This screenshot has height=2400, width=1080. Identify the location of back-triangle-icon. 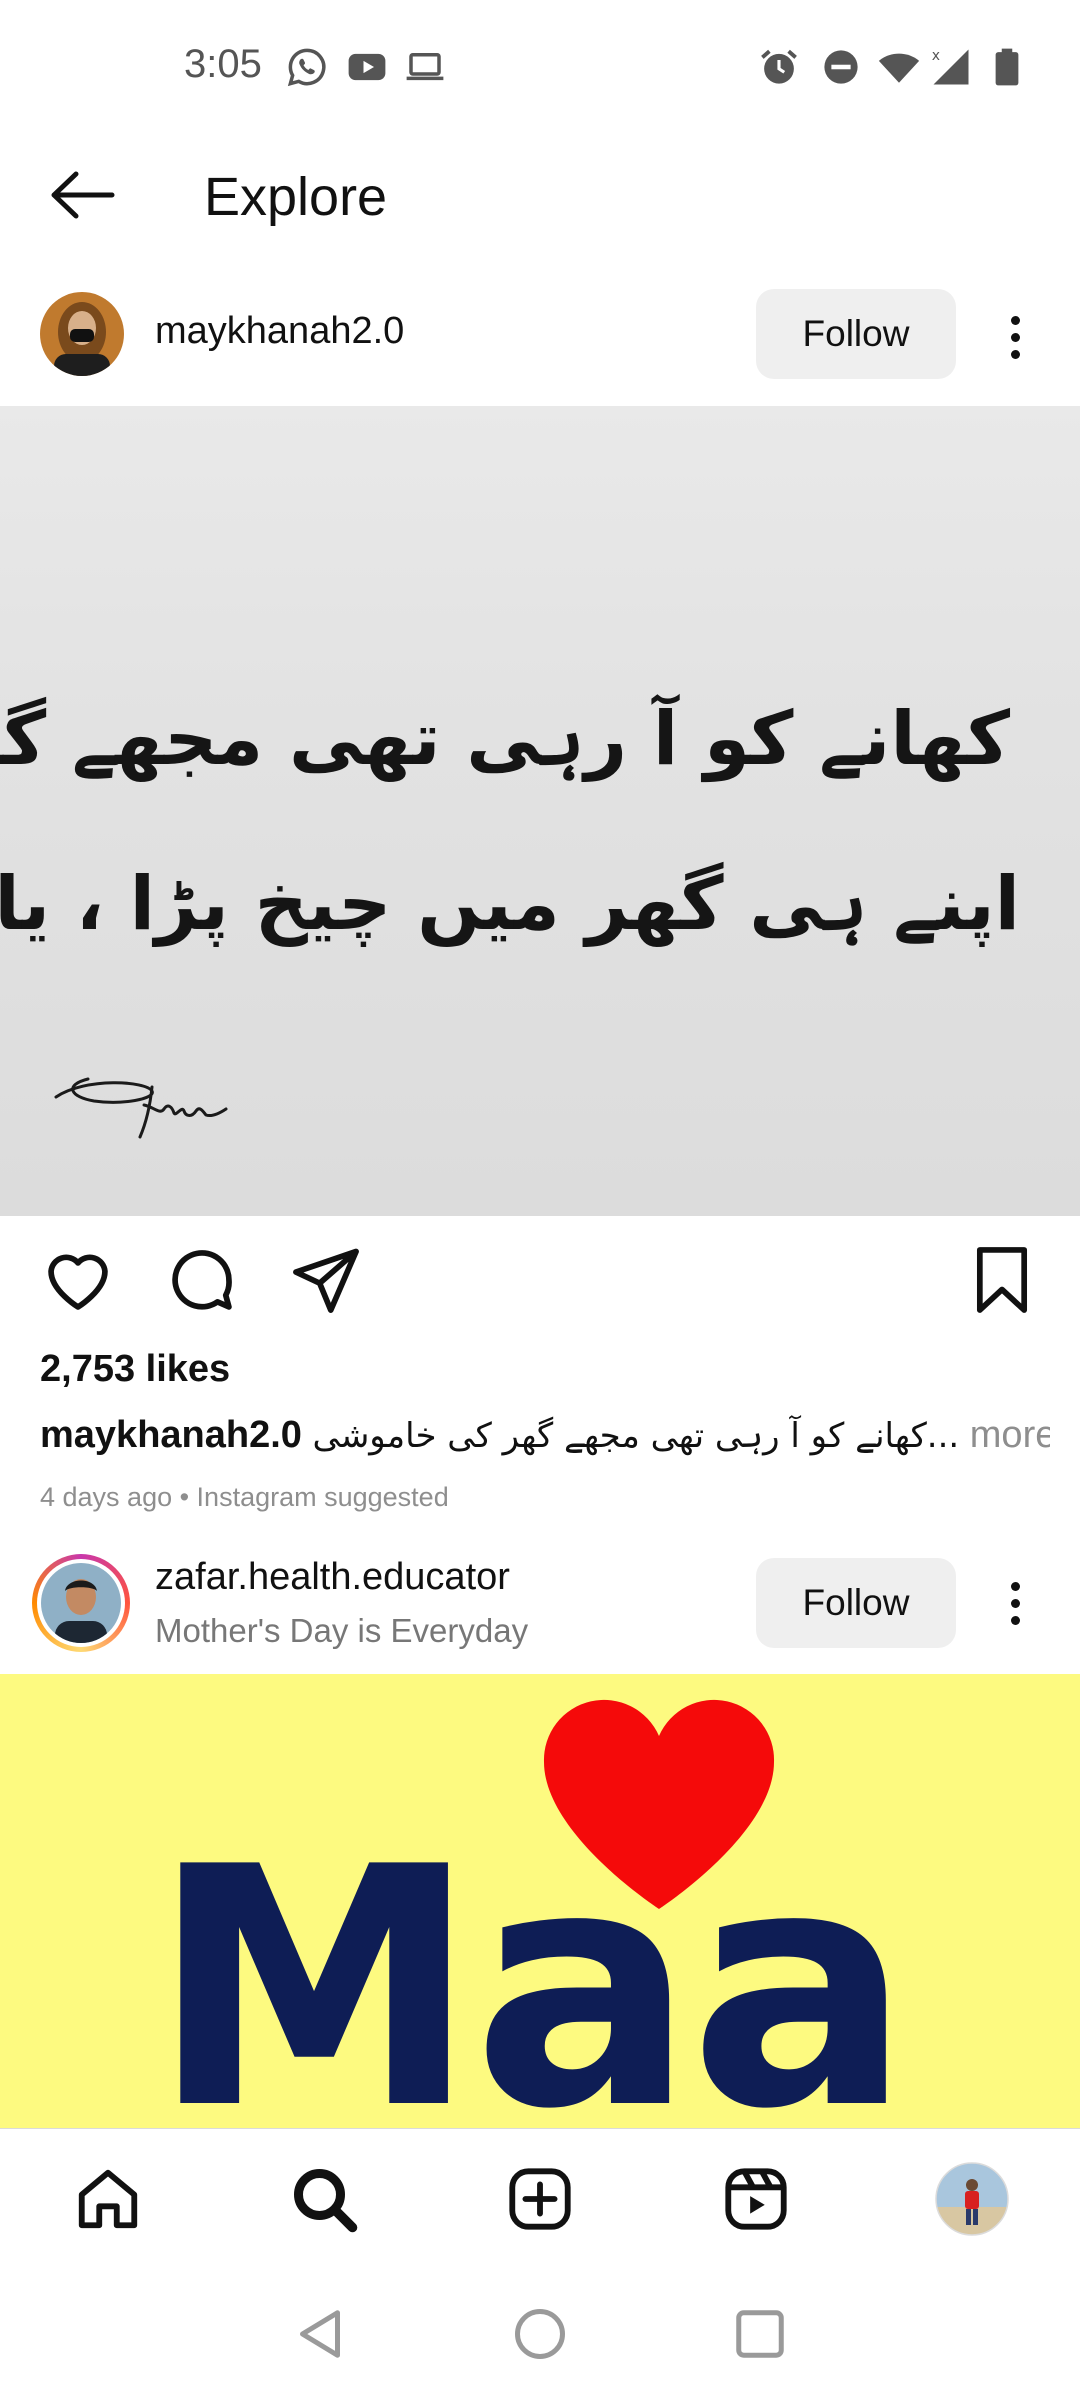
(320, 2334).